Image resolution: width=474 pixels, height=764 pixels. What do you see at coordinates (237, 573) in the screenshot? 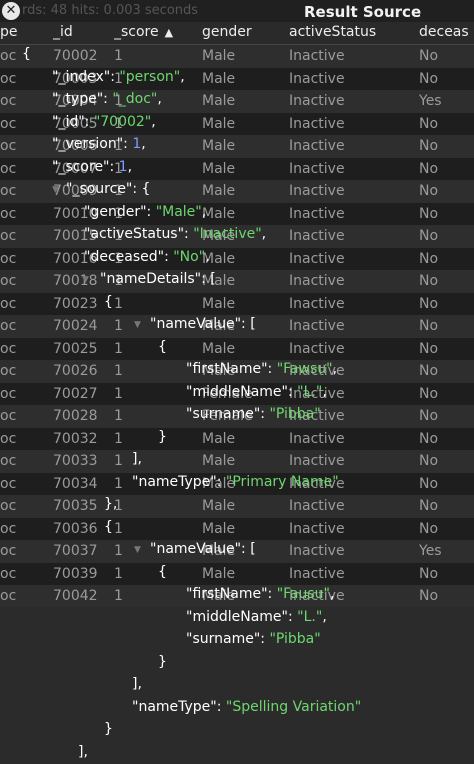
I see `table-row: oc 70039 1 Male Inactive No` at bounding box center [237, 573].